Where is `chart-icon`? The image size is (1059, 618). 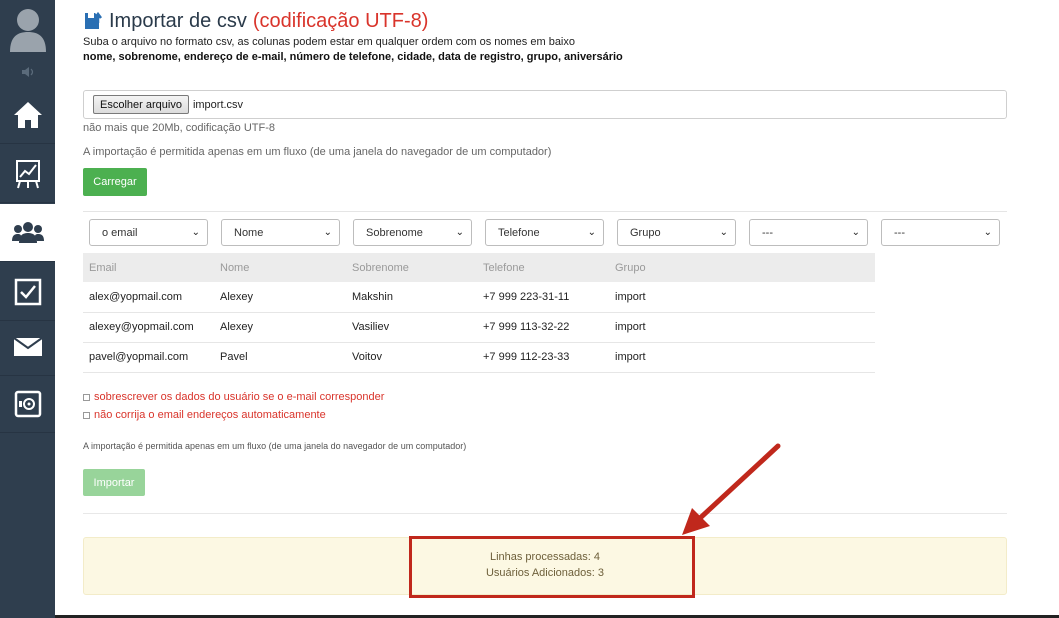
chart-icon is located at coordinates (27, 173).